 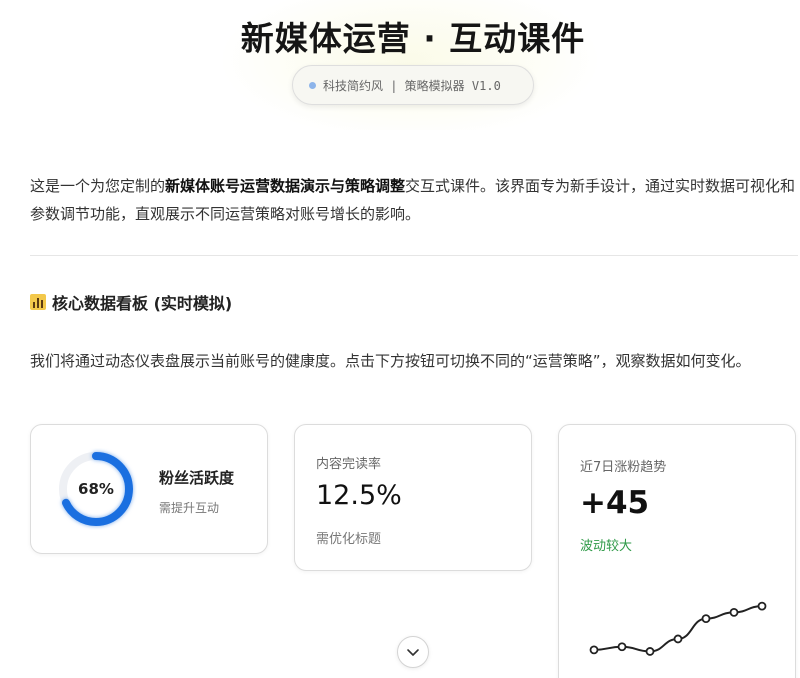 What do you see at coordinates (615, 503) in the screenshot?
I see `follower-trend-value: +45` at bounding box center [615, 503].